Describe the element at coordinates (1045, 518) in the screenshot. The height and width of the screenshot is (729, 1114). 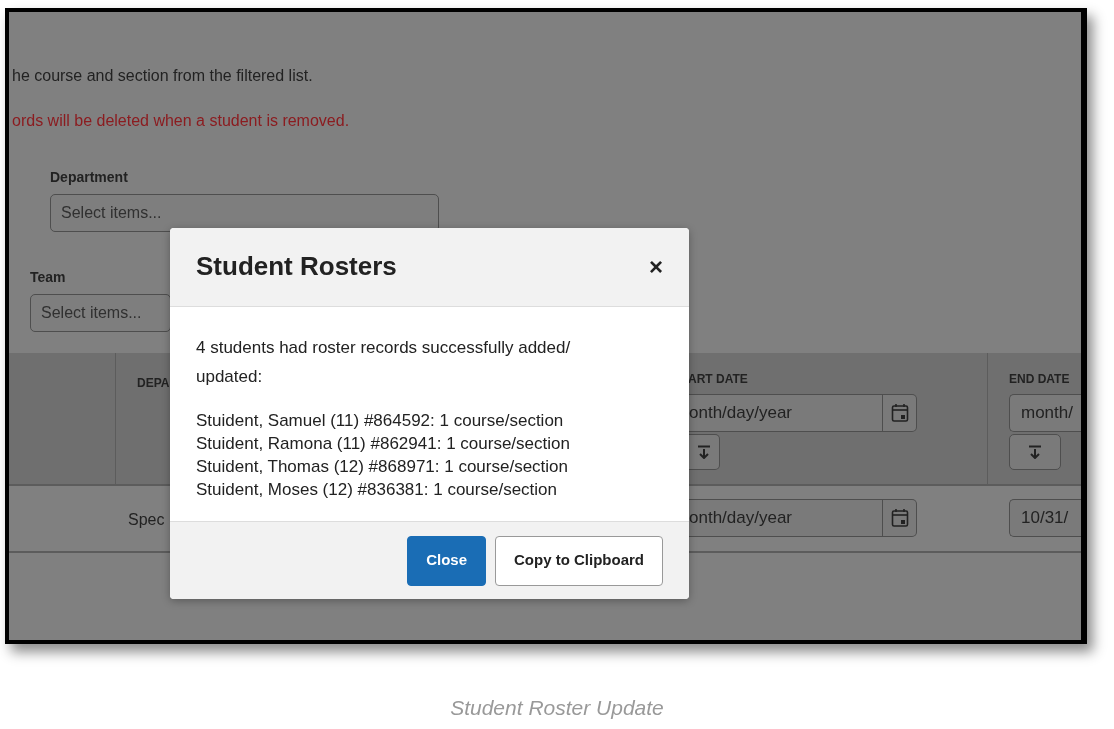
I see `date-field: 10/31/` at that location.